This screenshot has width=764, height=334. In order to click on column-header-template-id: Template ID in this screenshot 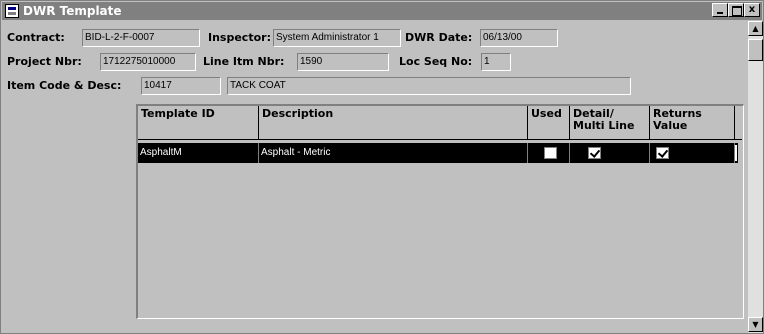, I will do `click(198, 123)`.